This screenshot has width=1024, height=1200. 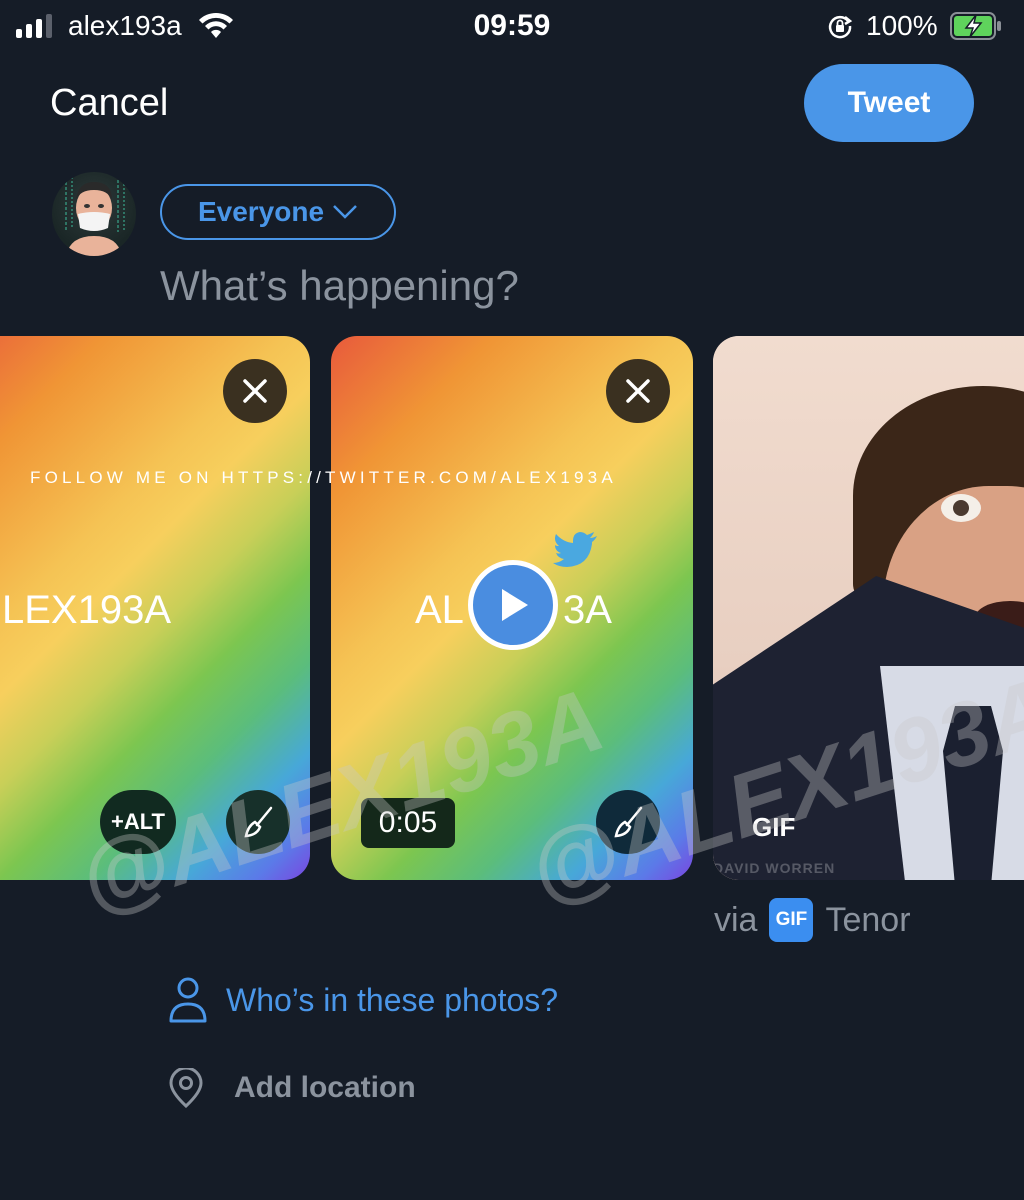 I want to click on play-icon, so click(x=515, y=605).